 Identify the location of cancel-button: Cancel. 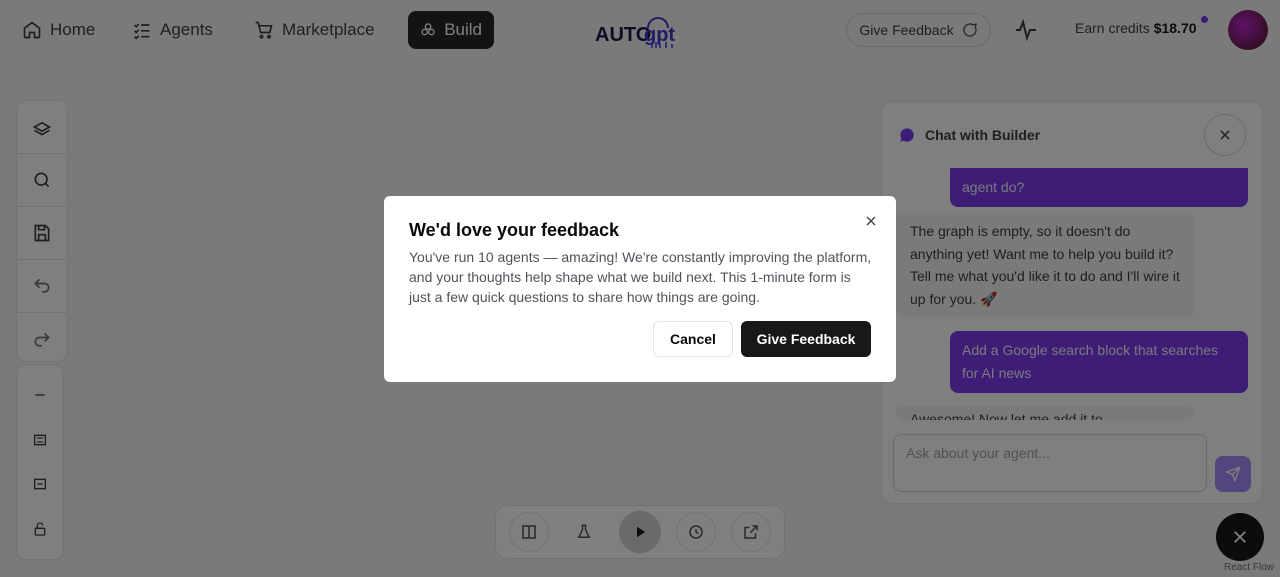
(693, 339).